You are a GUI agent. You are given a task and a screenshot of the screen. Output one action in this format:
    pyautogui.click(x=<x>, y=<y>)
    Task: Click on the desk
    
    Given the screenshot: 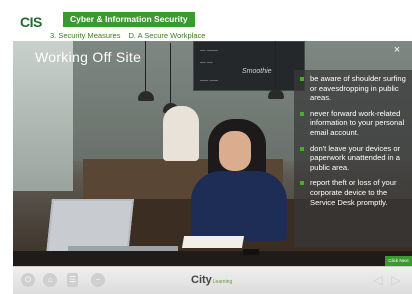 What is the action you would take?
    pyautogui.click(x=212, y=258)
    